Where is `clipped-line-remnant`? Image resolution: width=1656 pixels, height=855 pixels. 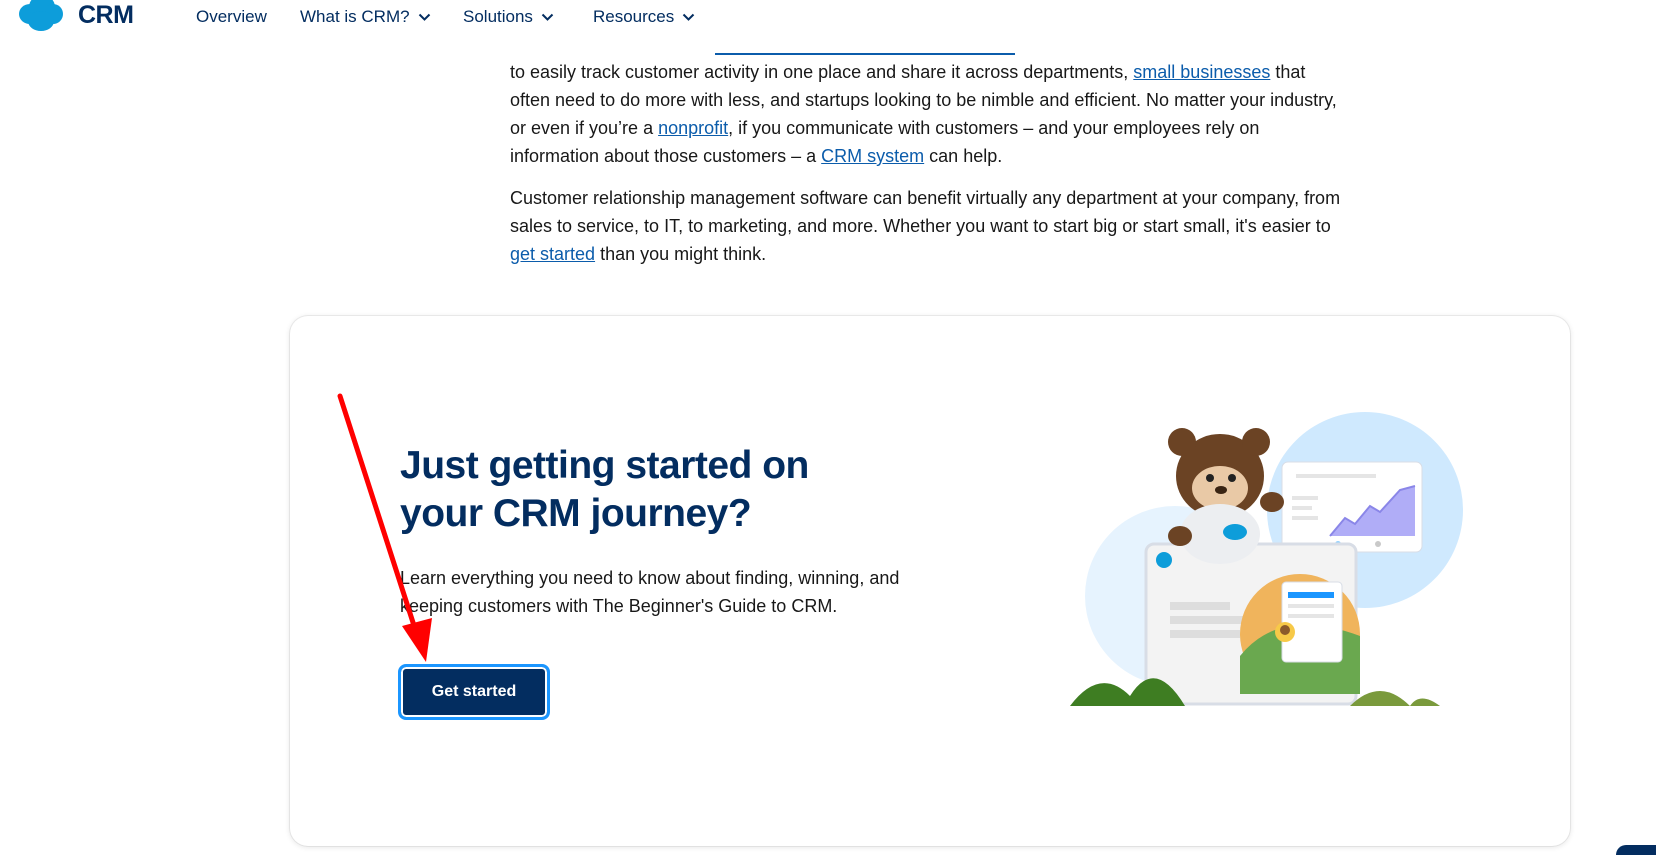
clipped-line-remnant is located at coordinates (865, 54).